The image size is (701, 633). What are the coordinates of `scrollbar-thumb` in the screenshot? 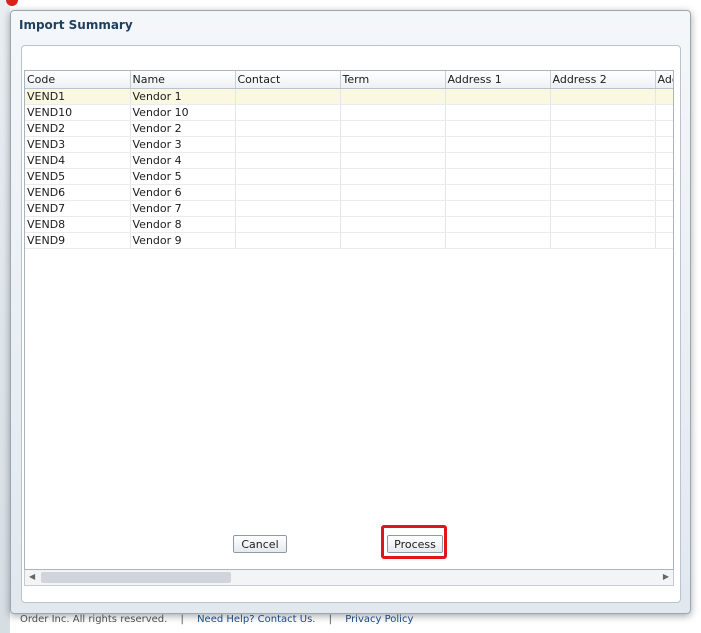 It's located at (136, 577).